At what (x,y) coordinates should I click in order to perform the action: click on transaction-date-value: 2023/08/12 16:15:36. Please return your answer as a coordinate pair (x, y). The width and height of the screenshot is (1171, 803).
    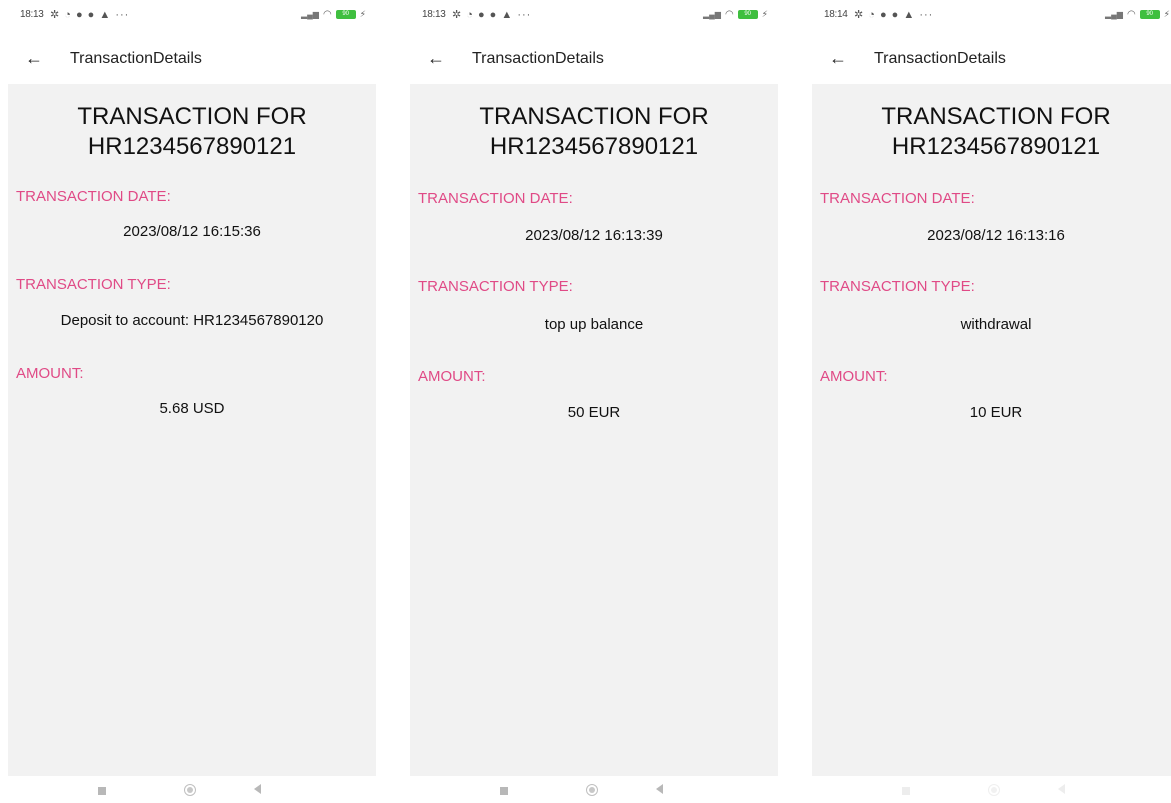
    Looking at the image, I should click on (192, 231).